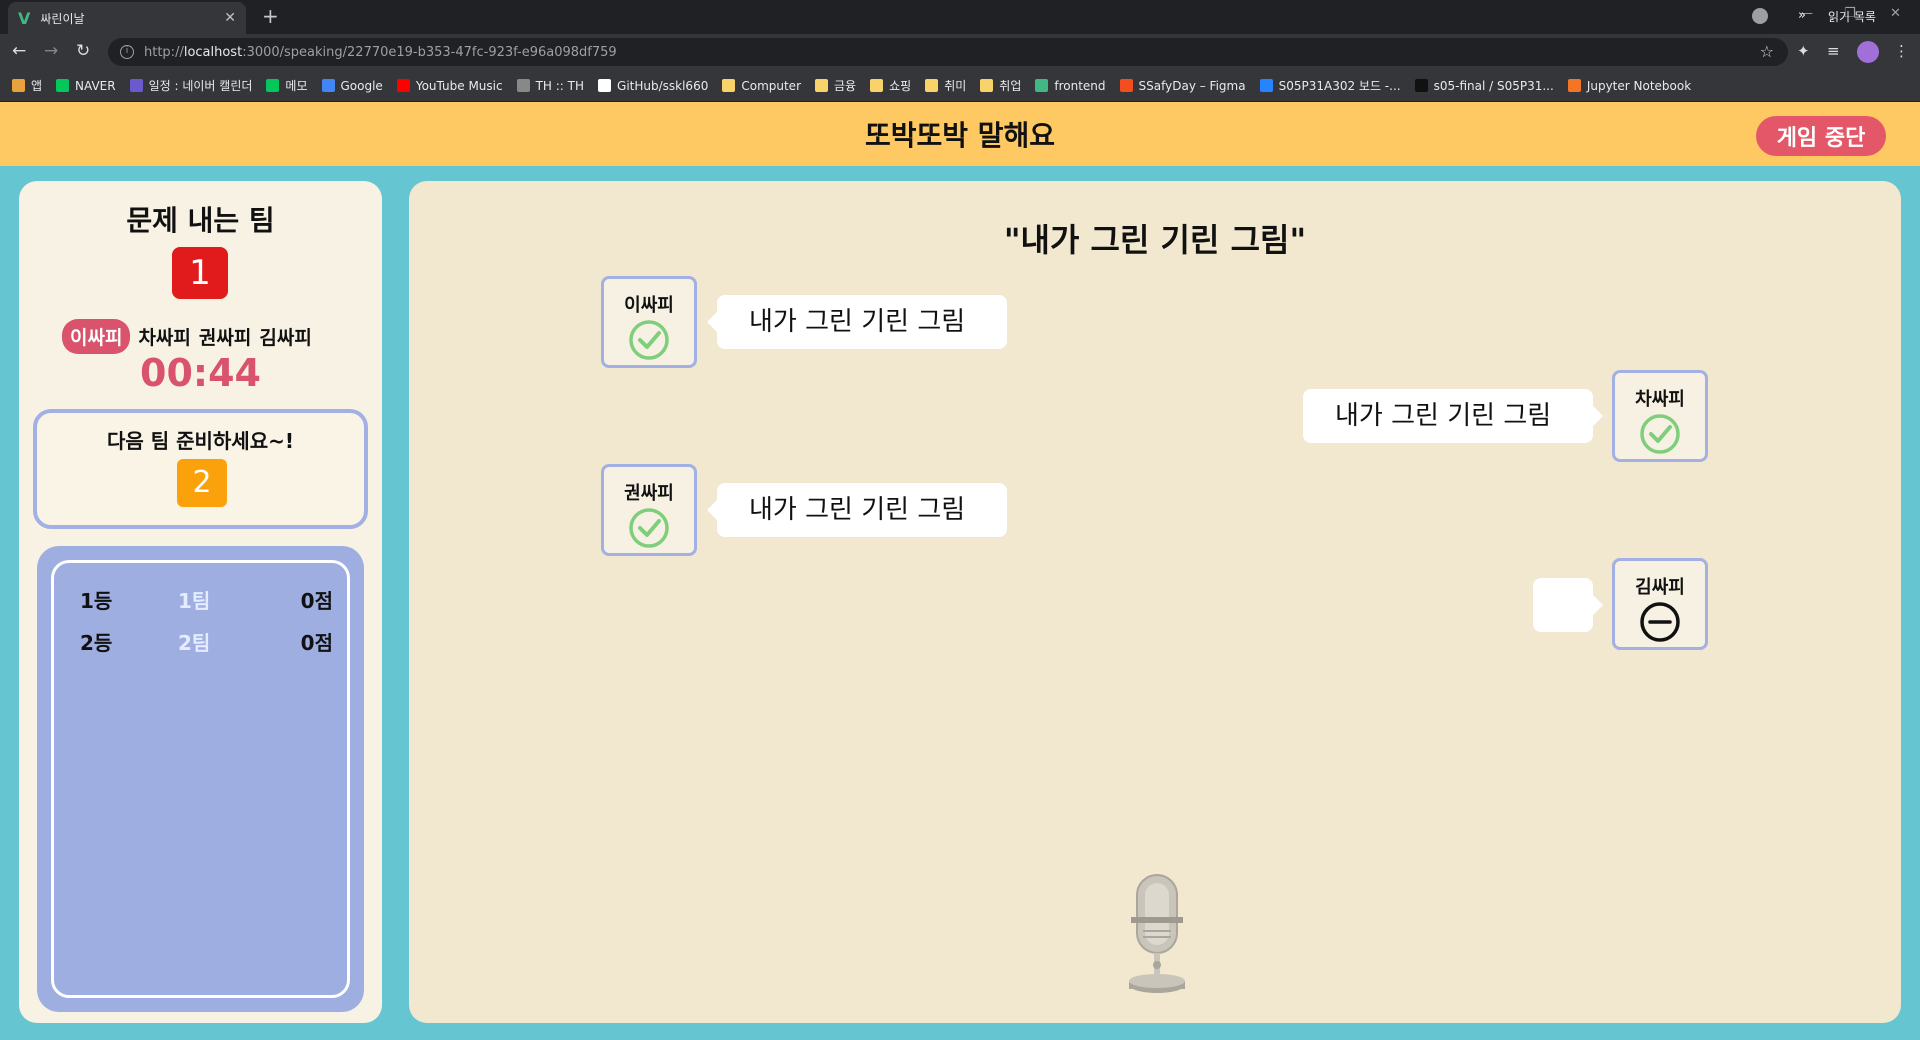  What do you see at coordinates (1760, 16) in the screenshot?
I see `tab-search-icon` at bounding box center [1760, 16].